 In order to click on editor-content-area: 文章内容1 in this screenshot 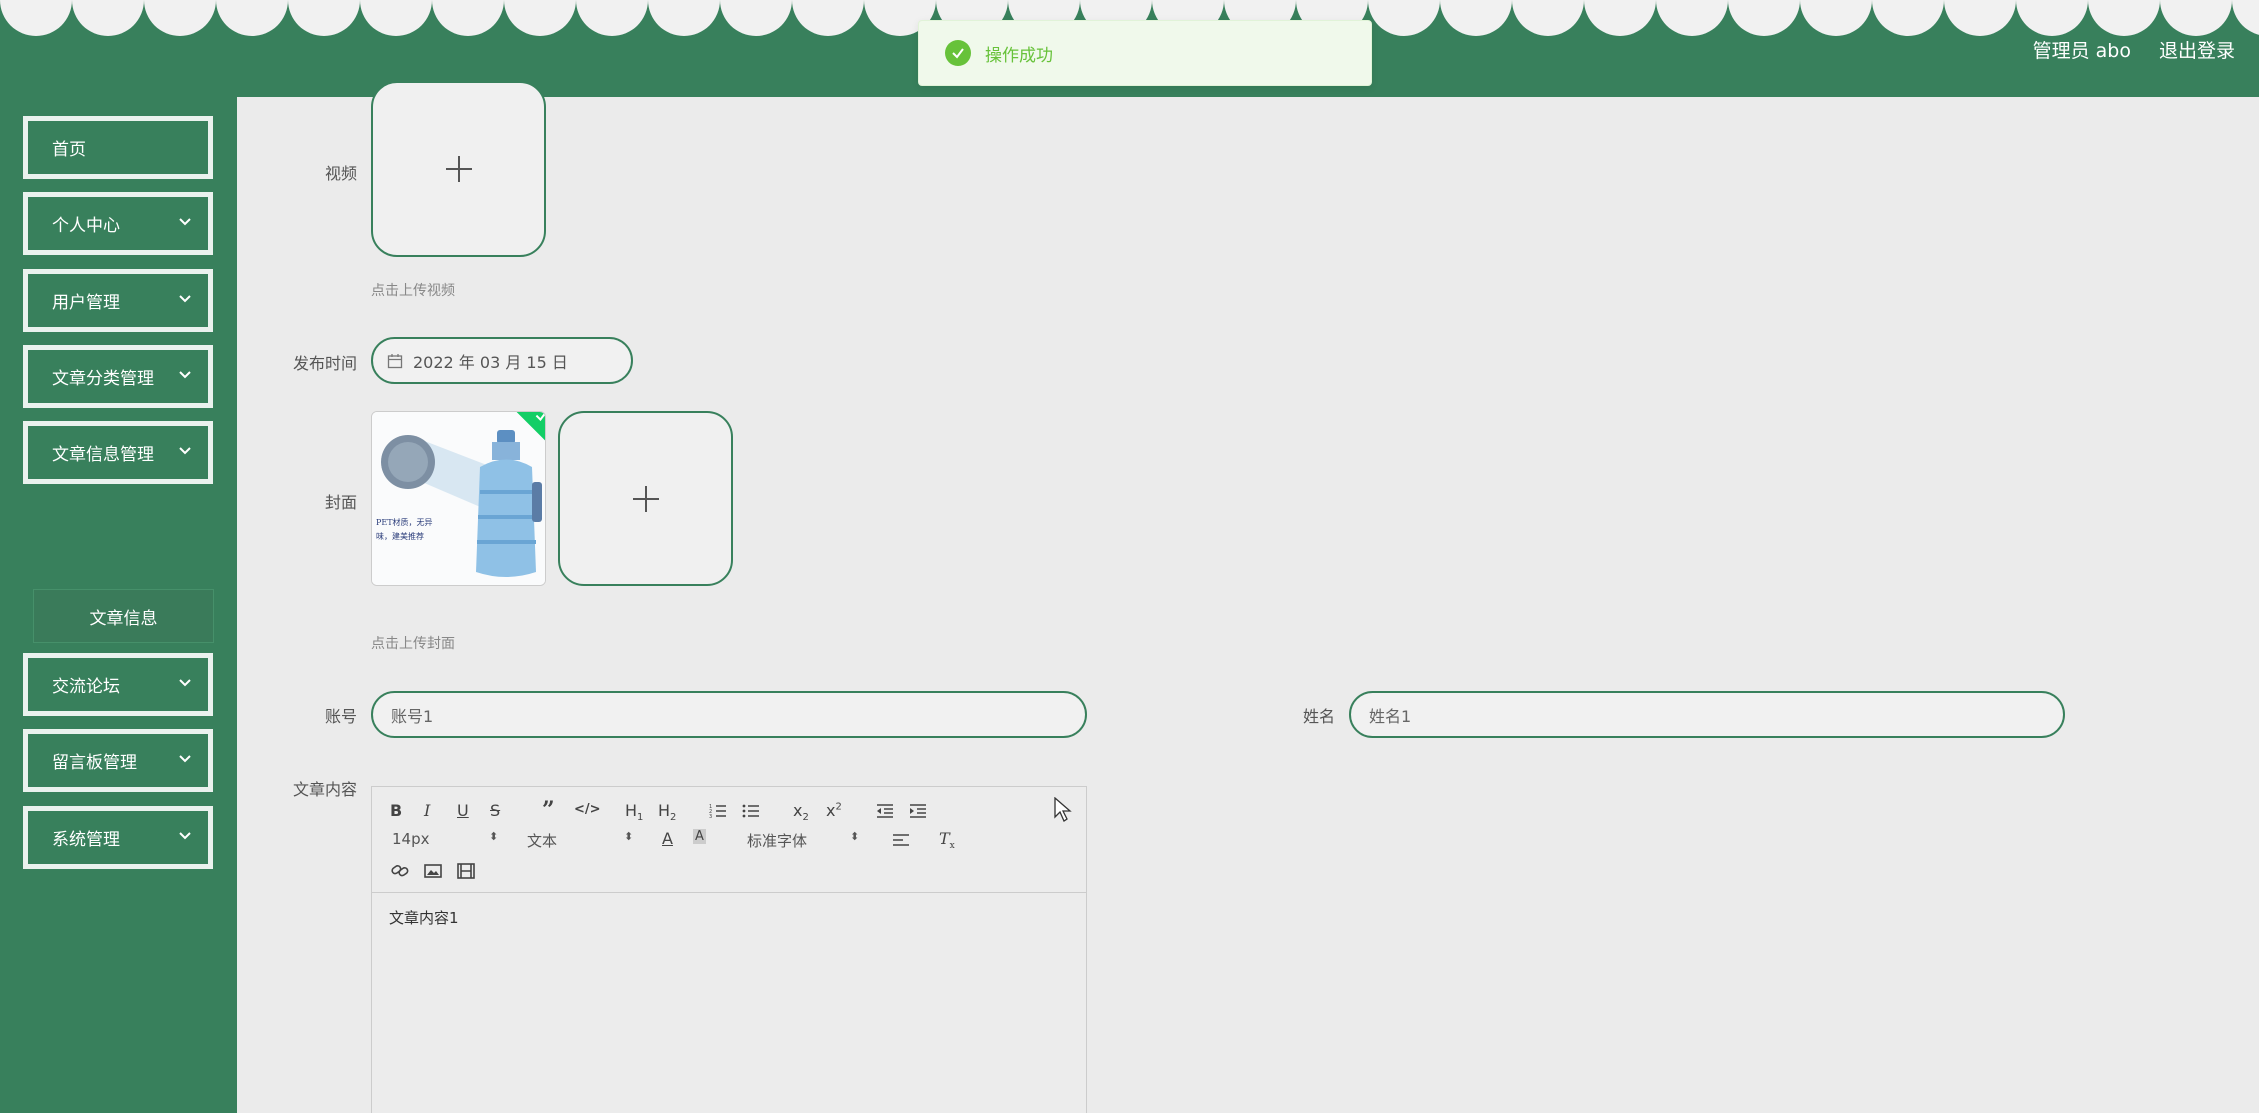, I will do `click(729, 917)`.